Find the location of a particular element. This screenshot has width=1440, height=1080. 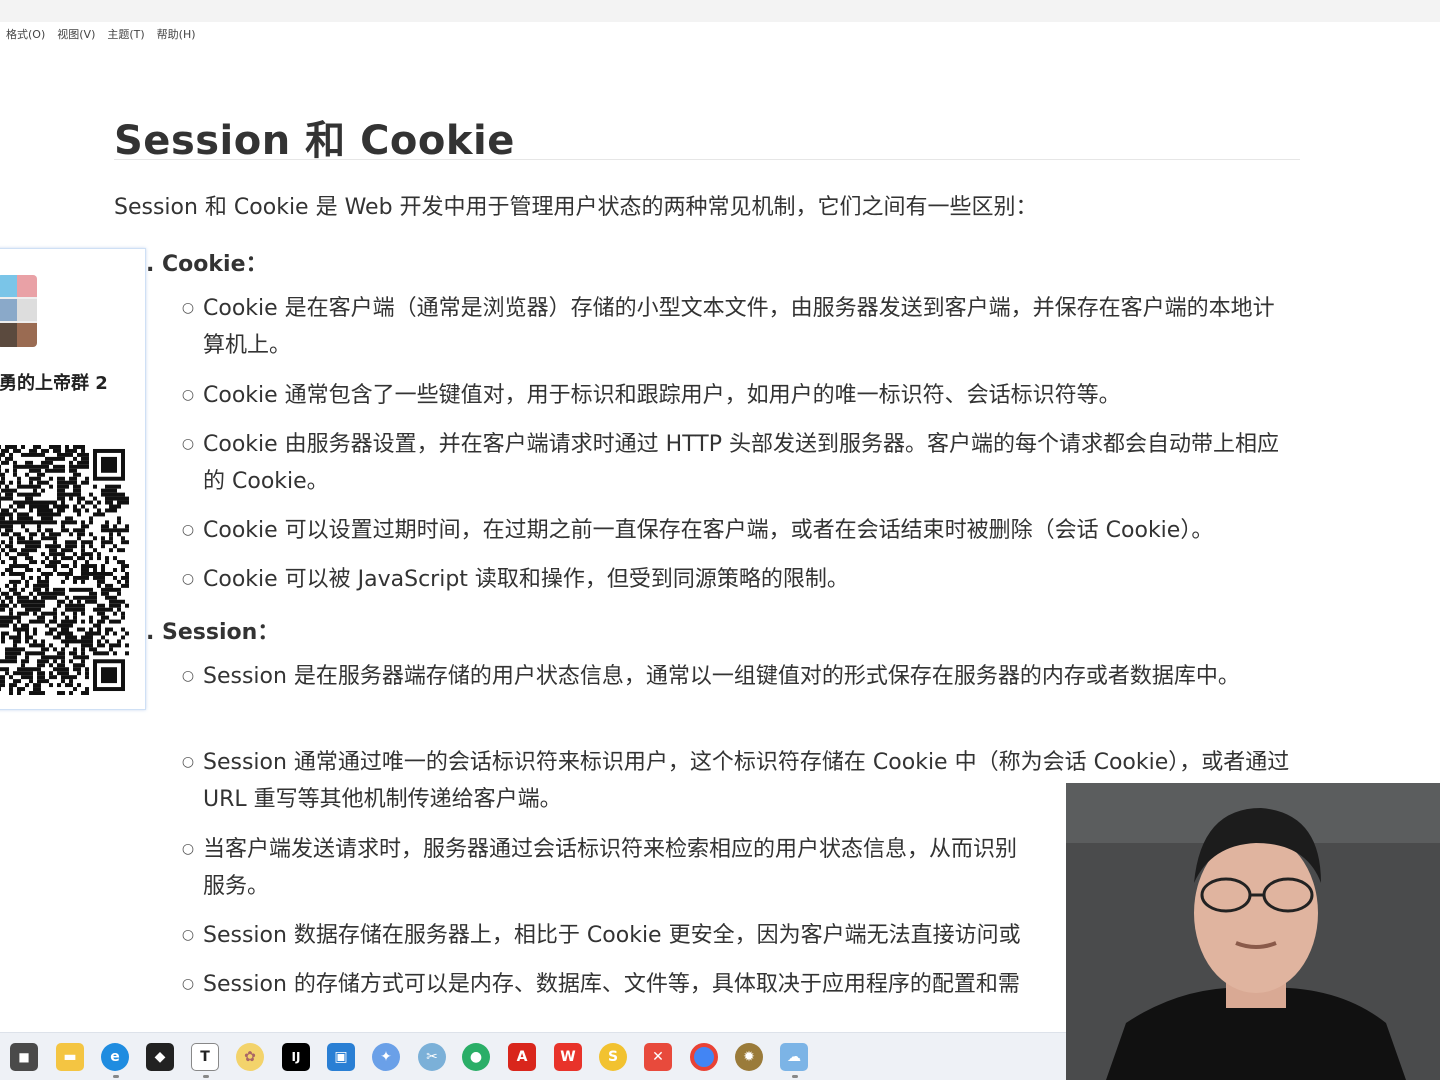

start-icon: ■ is located at coordinates (24, 1057).